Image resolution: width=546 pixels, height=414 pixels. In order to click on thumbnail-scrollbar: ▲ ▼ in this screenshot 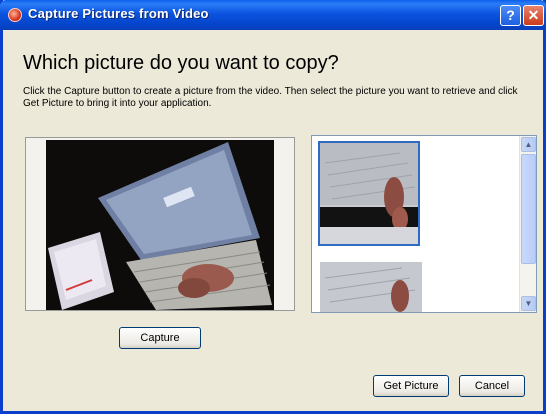, I will do `click(527, 224)`.